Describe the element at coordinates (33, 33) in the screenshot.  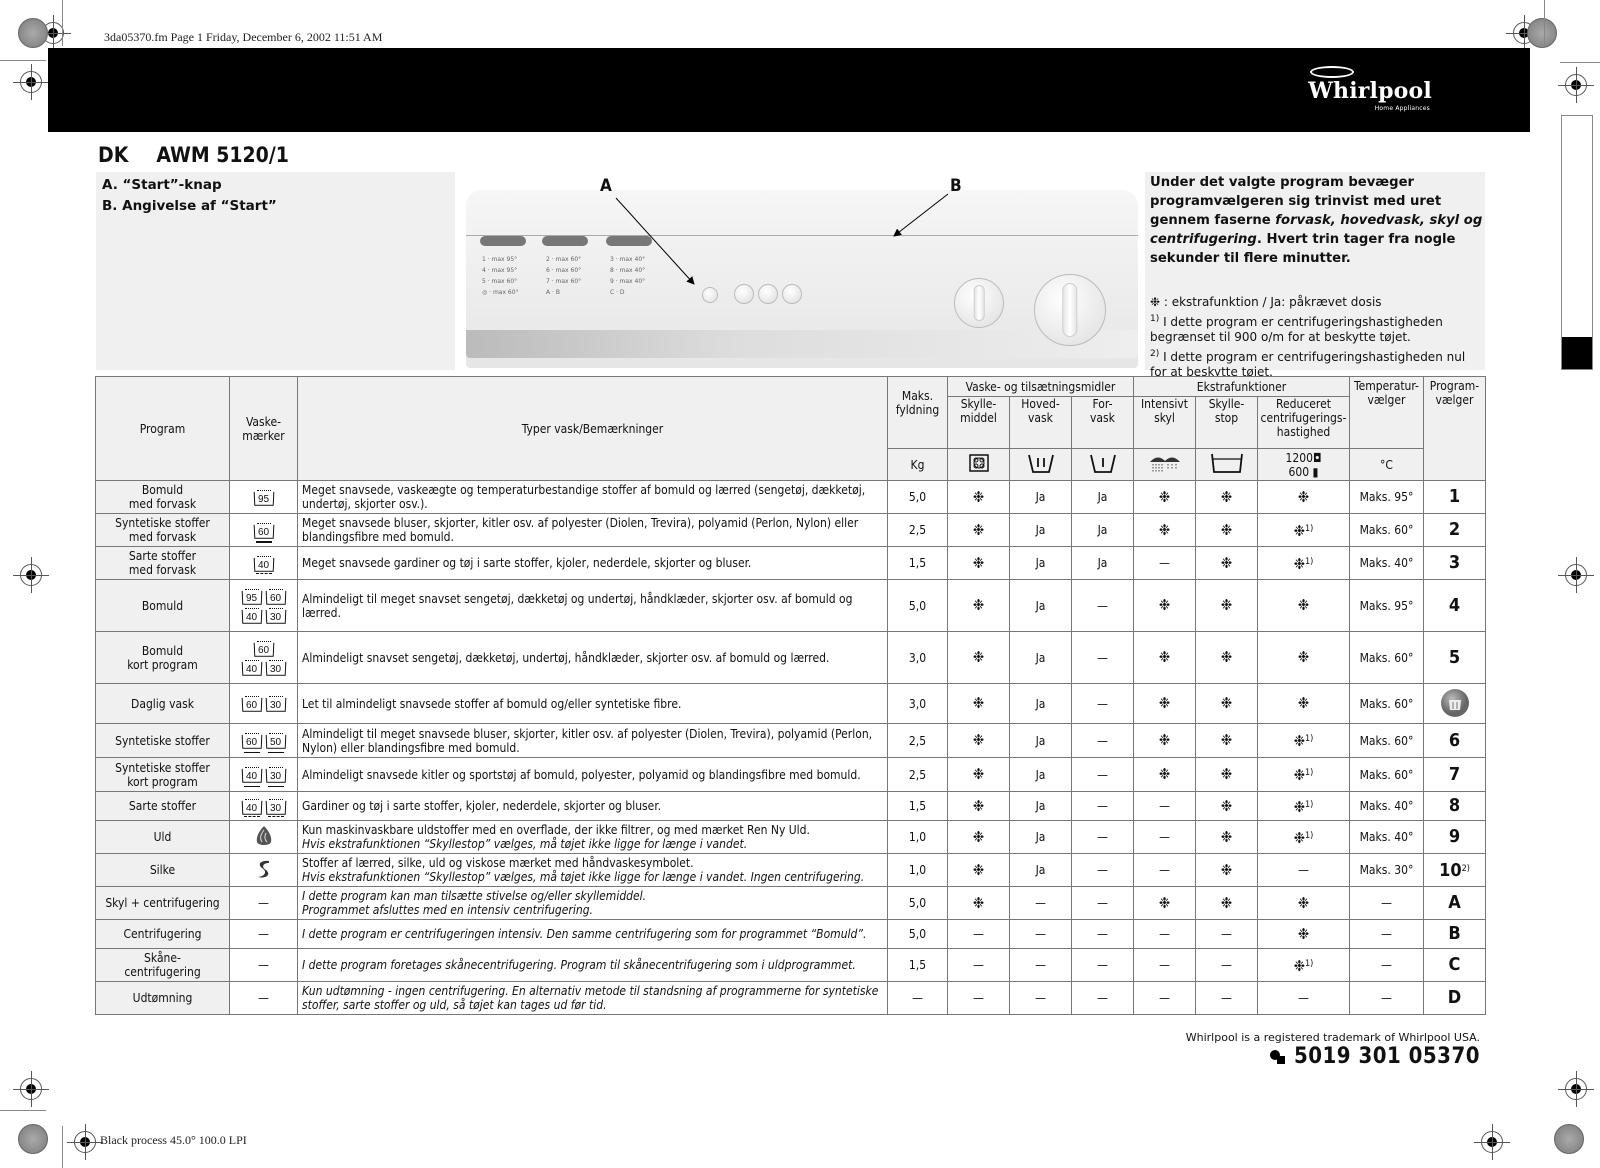
I see `color-bar-dot` at that location.